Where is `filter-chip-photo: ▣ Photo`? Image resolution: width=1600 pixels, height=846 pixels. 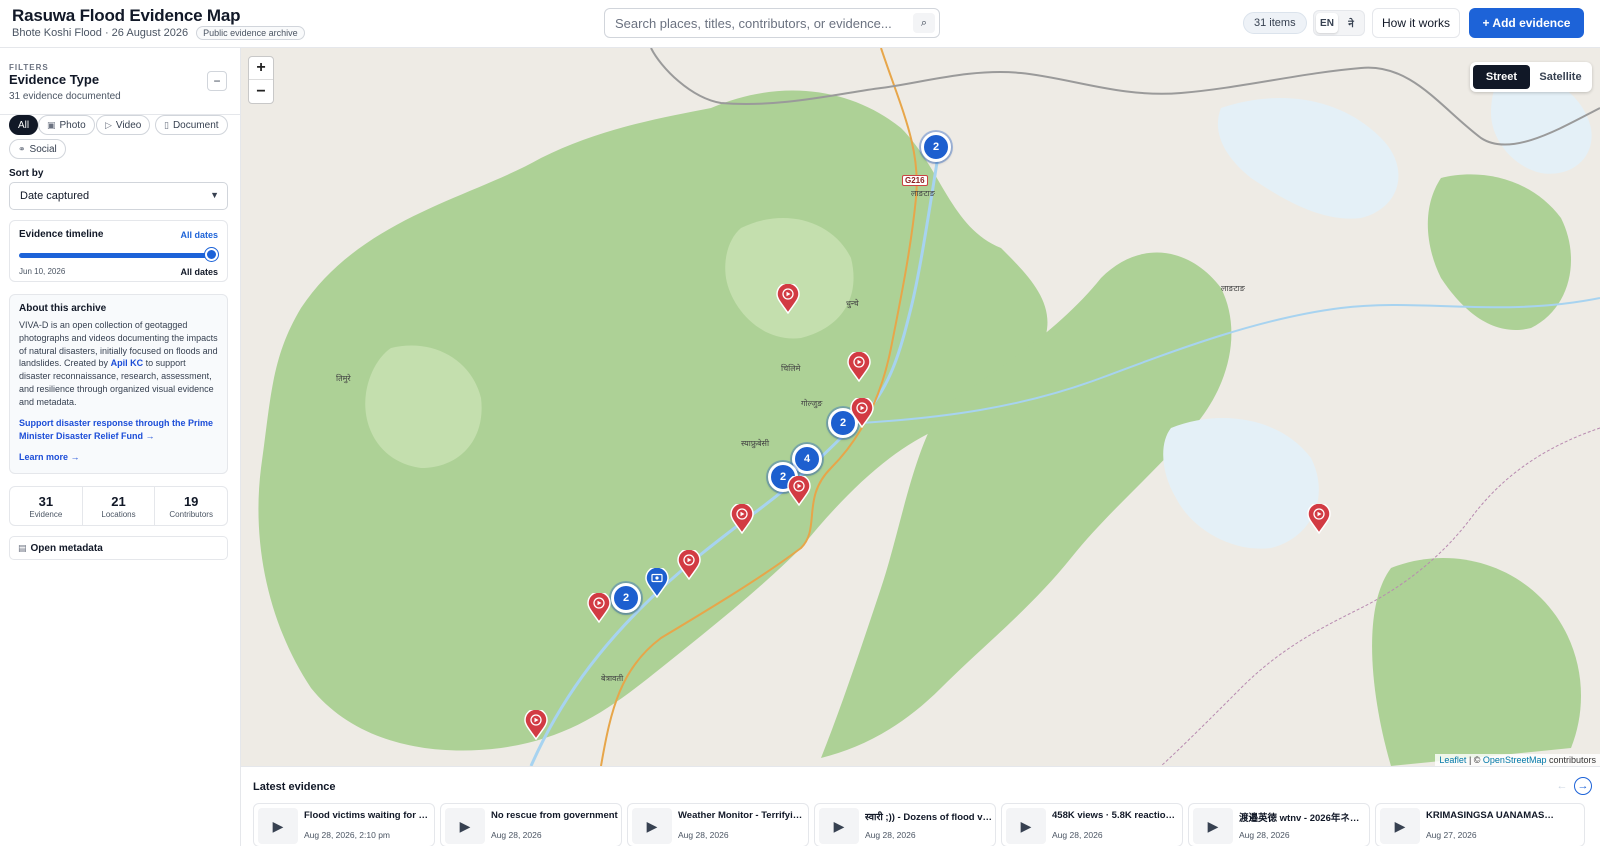
filter-chip-photo: ▣ Photo is located at coordinates (66, 125).